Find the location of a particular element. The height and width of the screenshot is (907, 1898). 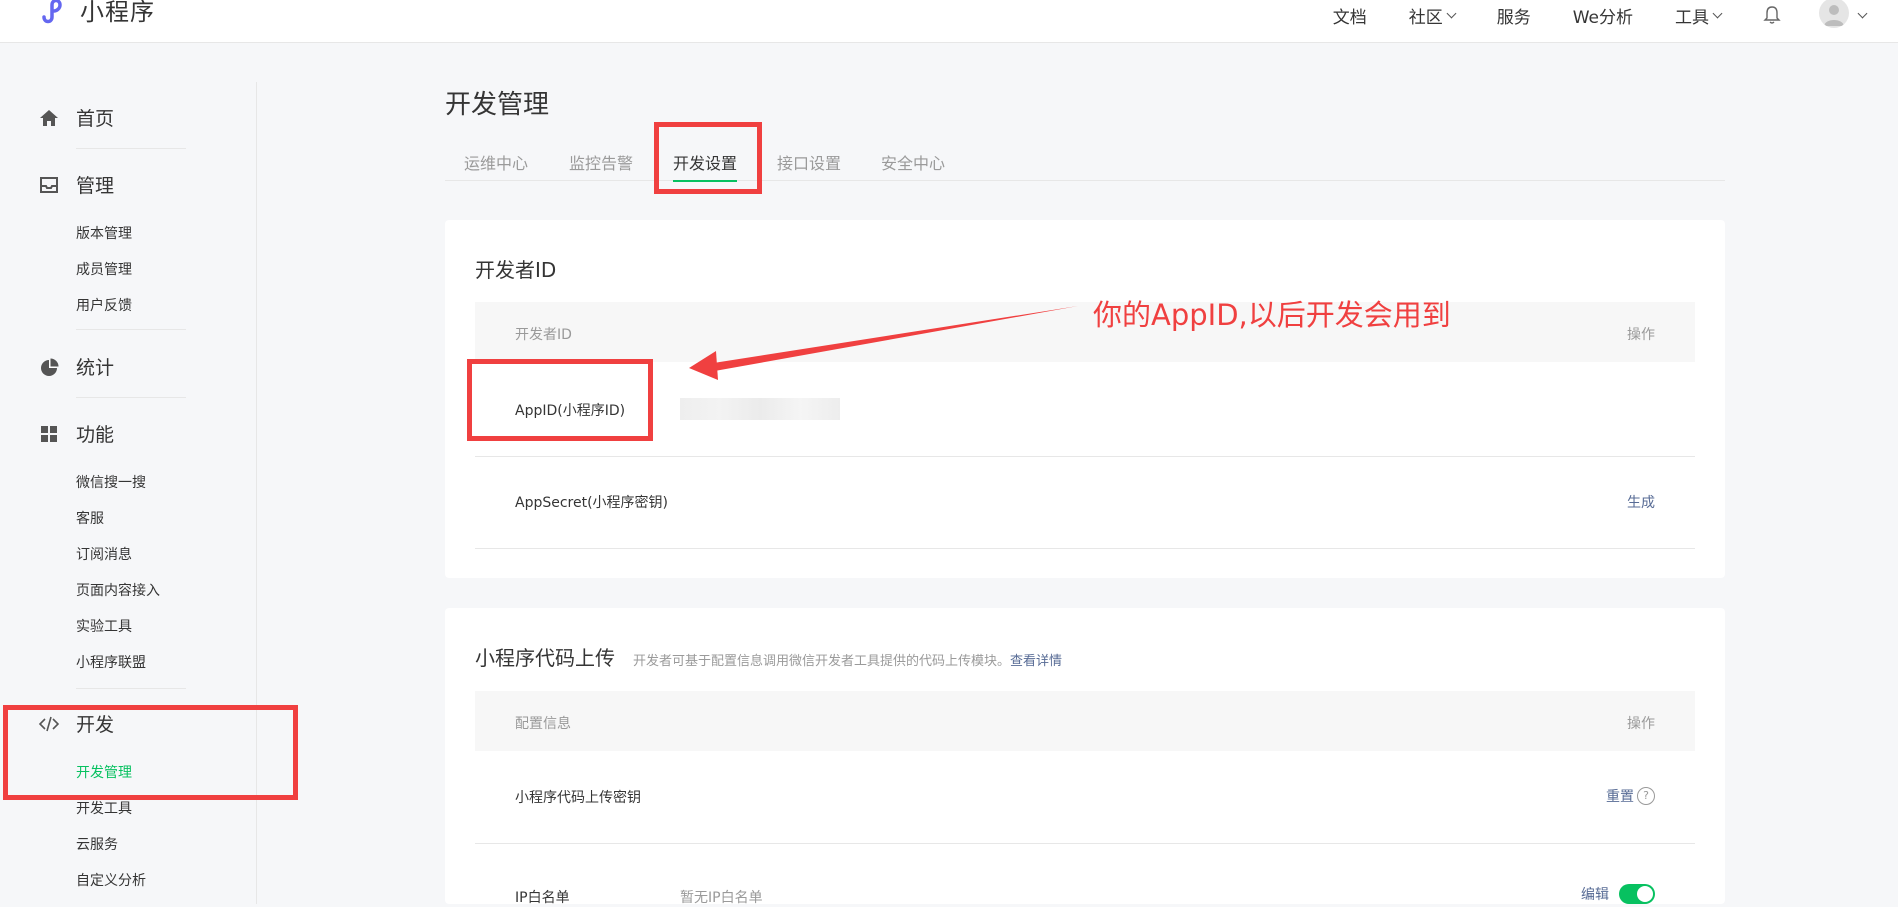

annotation-arrow is located at coordinates (883, 343).